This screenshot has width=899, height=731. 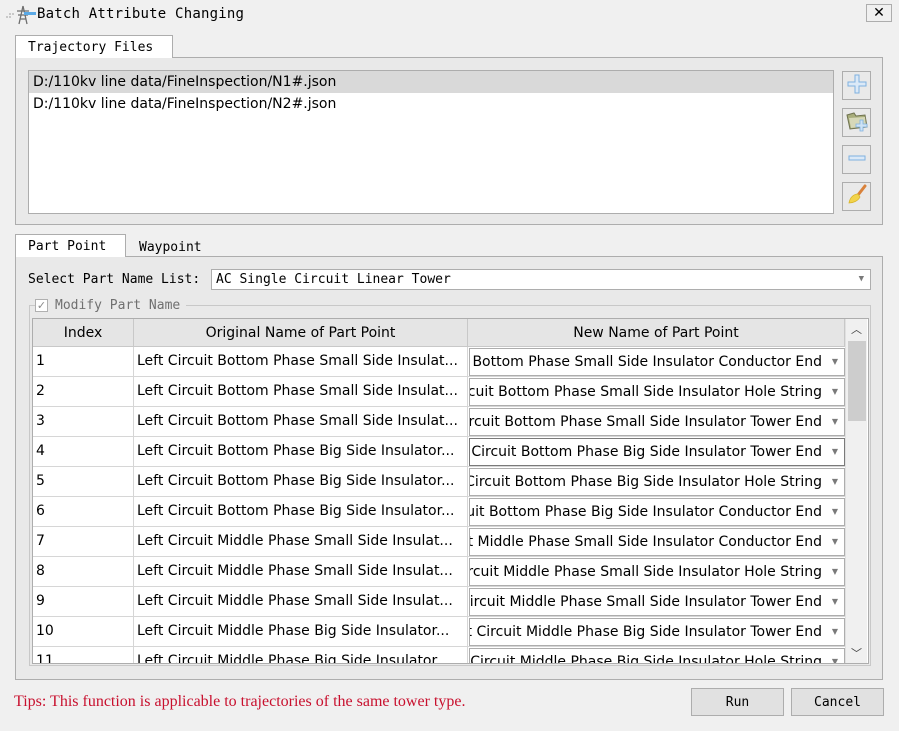 What do you see at coordinates (83, 392) in the screenshot?
I see `cell-index: 2` at bounding box center [83, 392].